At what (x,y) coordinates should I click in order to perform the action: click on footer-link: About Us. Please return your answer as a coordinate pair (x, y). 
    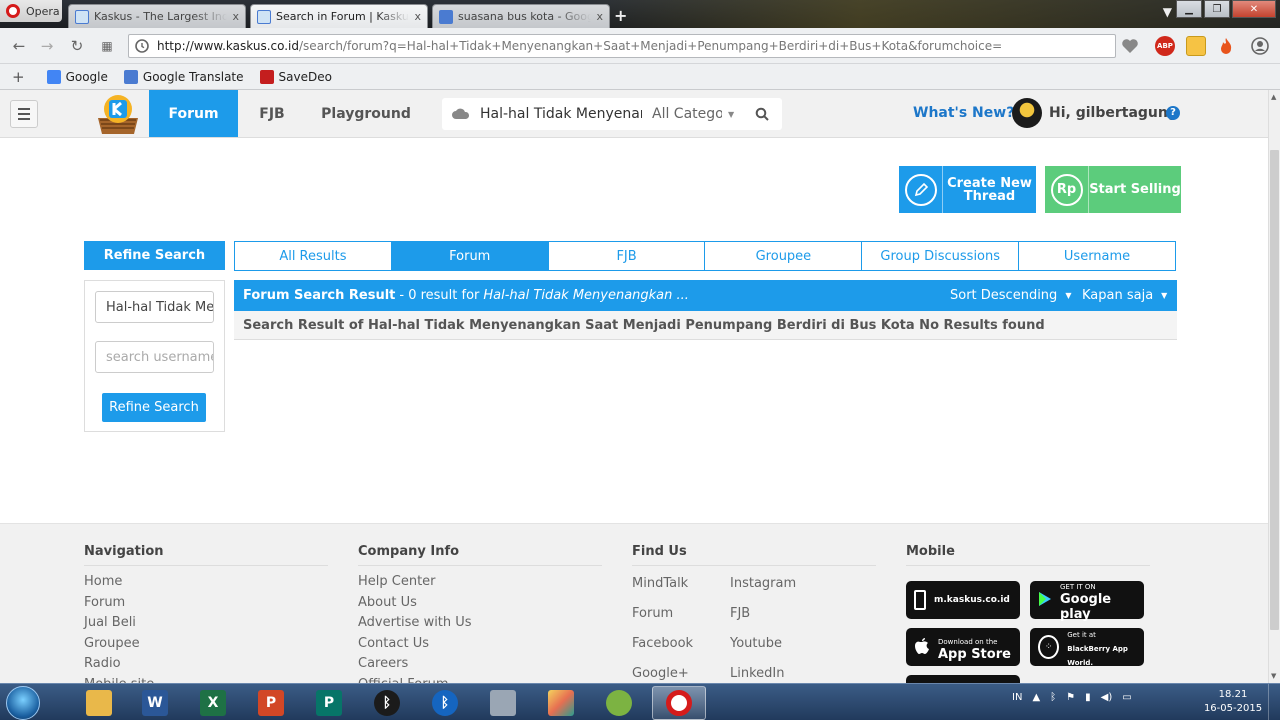
    Looking at the image, I should click on (480, 603).